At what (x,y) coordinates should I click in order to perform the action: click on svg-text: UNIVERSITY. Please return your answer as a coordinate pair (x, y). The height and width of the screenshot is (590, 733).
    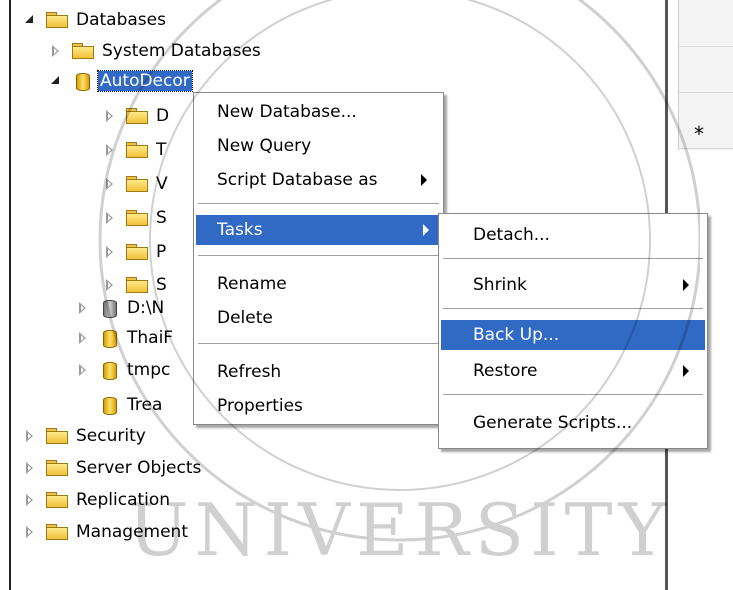
    Looking at the image, I should click on (400, 530).